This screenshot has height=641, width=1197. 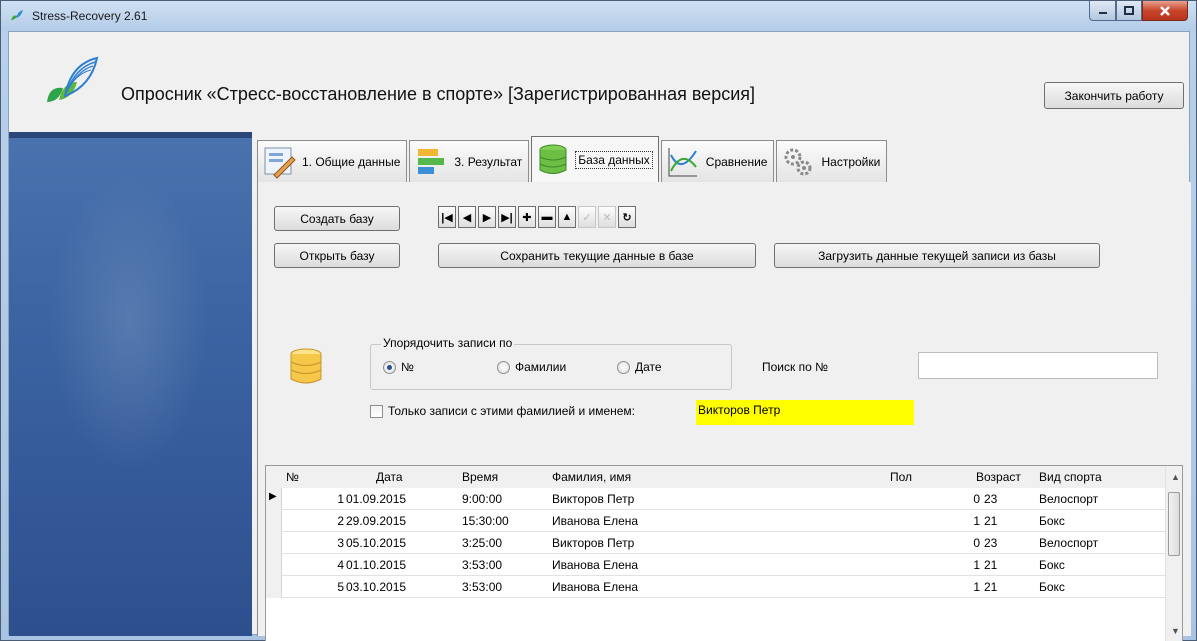 I want to click on prior-icon: ◀, so click(x=467, y=217).